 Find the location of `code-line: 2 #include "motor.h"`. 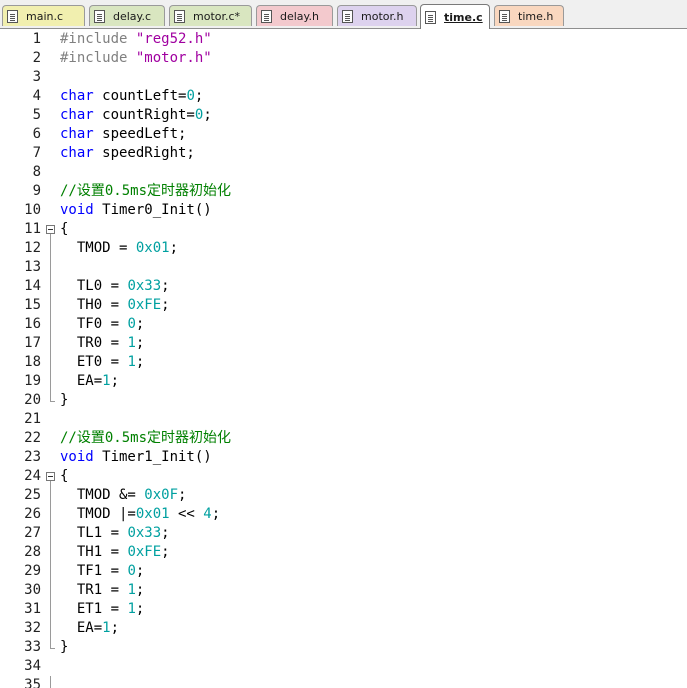

code-line: 2 #include "motor.h" is located at coordinates (343, 58).